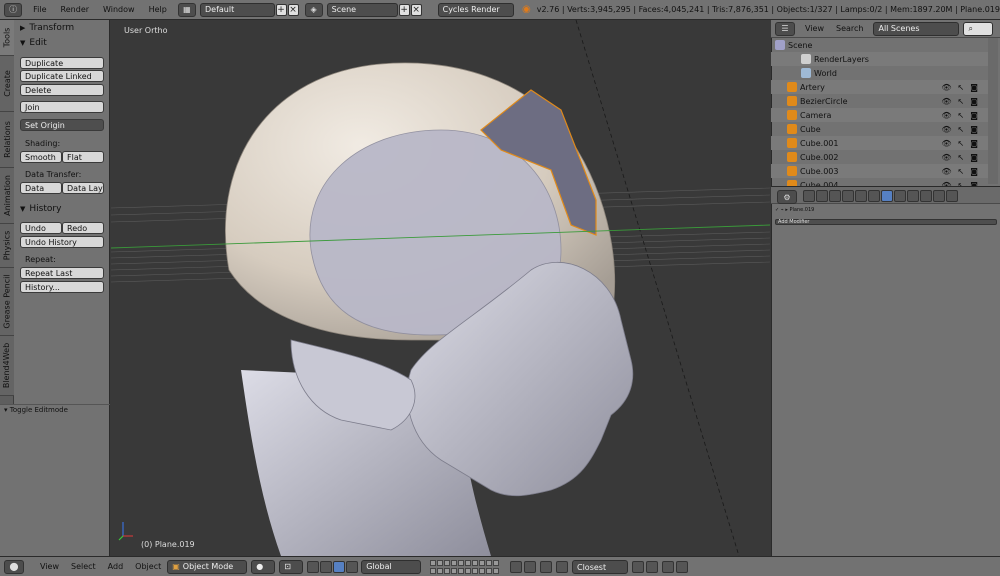 Image resolution: width=1000 pixels, height=576 pixels. What do you see at coordinates (62, 90) in the screenshot?
I see `delete-button: Delete` at bounding box center [62, 90].